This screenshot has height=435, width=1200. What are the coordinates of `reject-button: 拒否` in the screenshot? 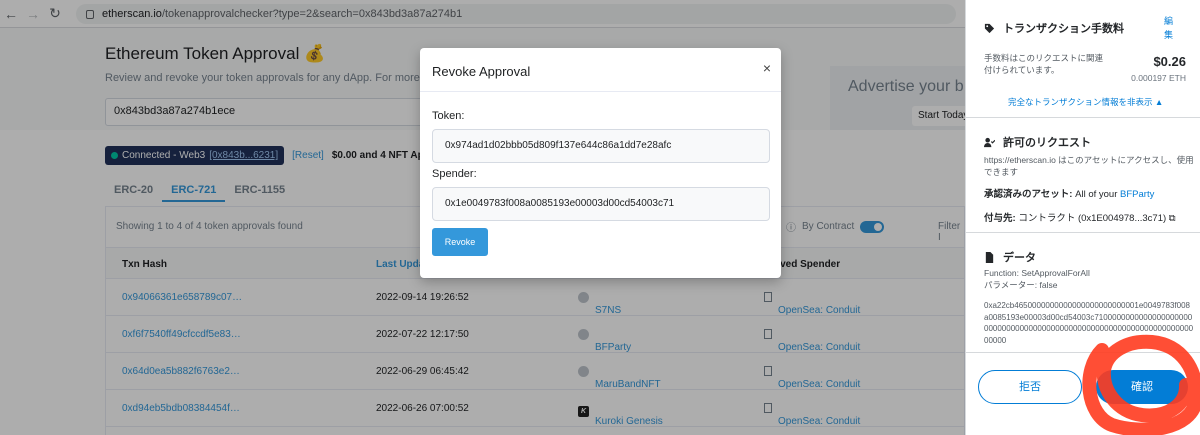 It's located at (1030, 387).